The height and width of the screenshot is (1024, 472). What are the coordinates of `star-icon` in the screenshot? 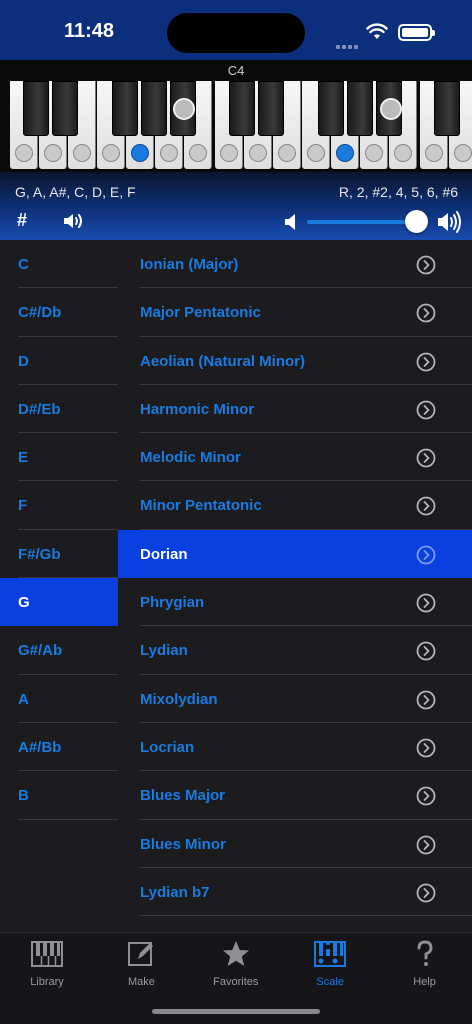 It's located at (236, 957).